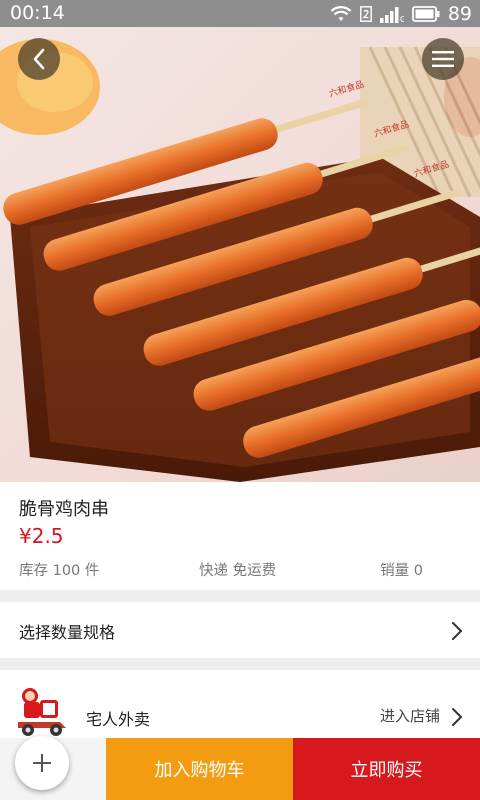 The height and width of the screenshot is (800, 480). I want to click on select-spec-row: 选择数量规格, so click(240, 630).